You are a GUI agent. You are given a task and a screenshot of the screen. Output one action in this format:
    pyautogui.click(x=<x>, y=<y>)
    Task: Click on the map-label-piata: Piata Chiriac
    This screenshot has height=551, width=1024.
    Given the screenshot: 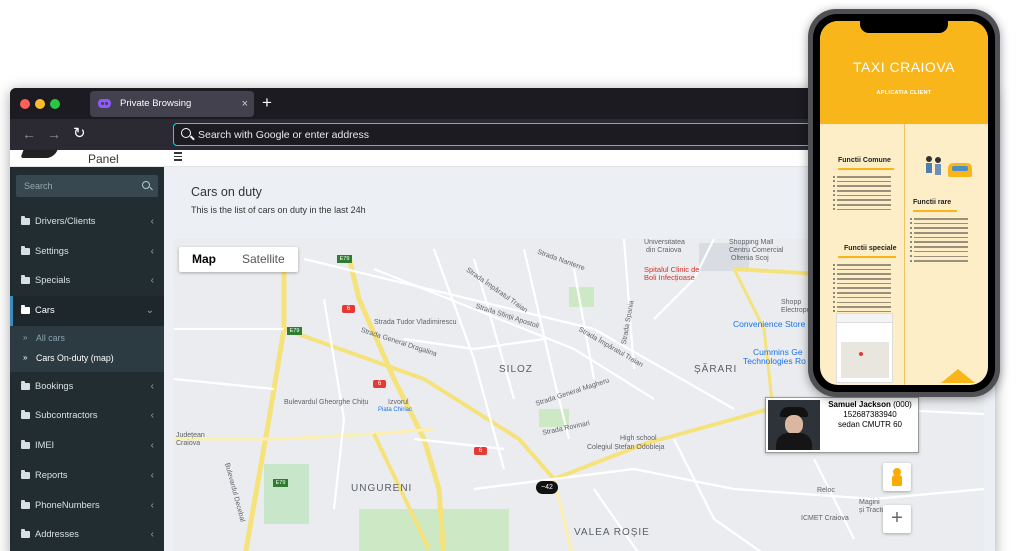 What is the action you would take?
    pyautogui.click(x=395, y=410)
    